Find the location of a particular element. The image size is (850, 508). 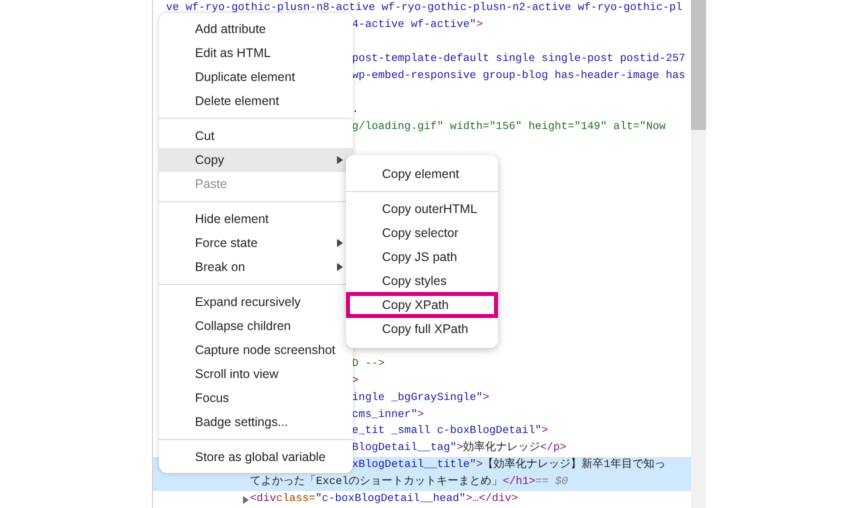

code-text: == $0 is located at coordinates (551, 482).